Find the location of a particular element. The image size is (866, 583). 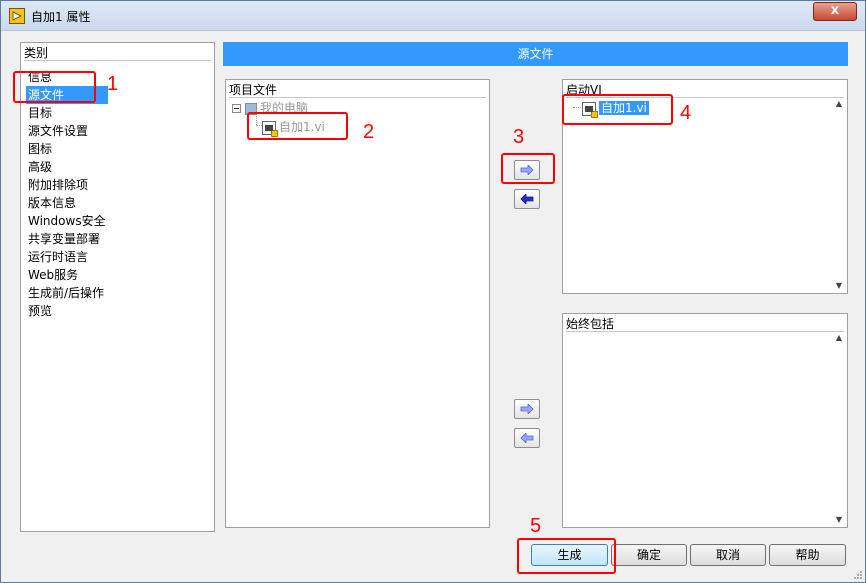

category-item-label: 运行时语言 is located at coordinates (58, 257).